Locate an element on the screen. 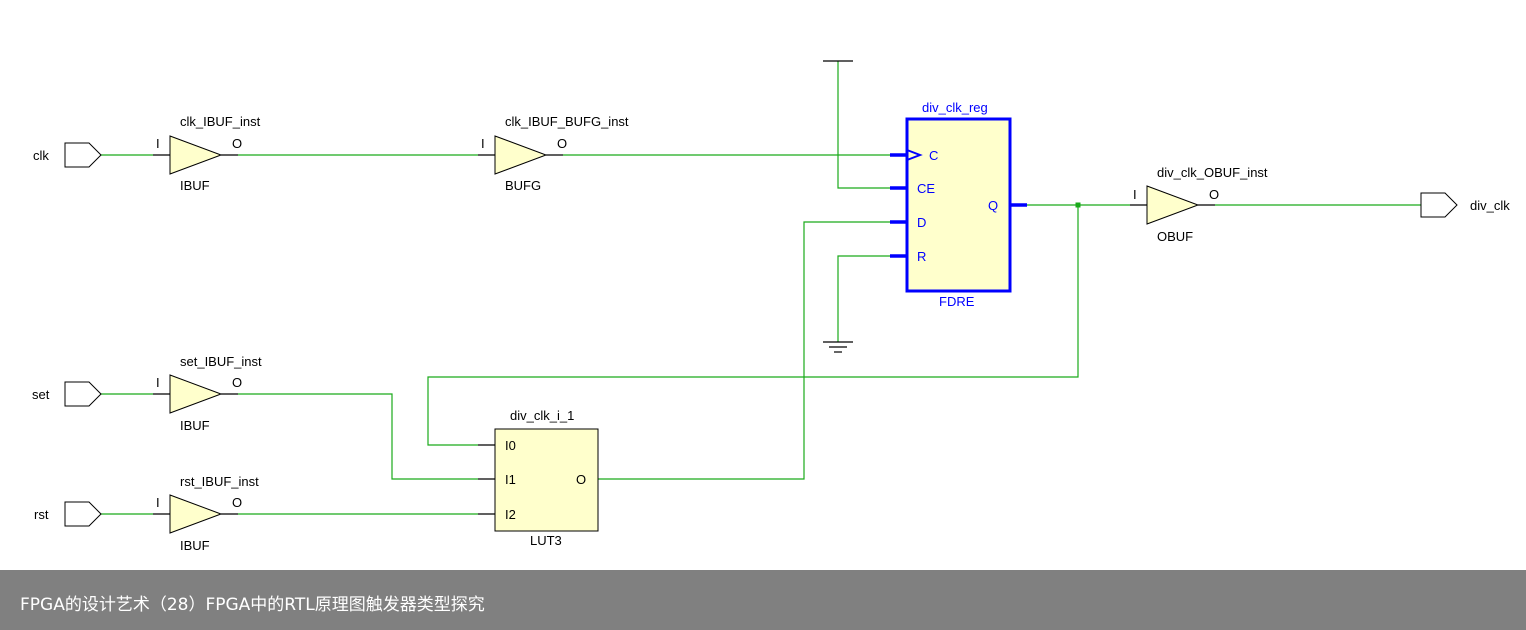  caption-text: FPGA的设计艺术（28）FPGA中的RTL原理图触发器类型探究 is located at coordinates (252, 605).